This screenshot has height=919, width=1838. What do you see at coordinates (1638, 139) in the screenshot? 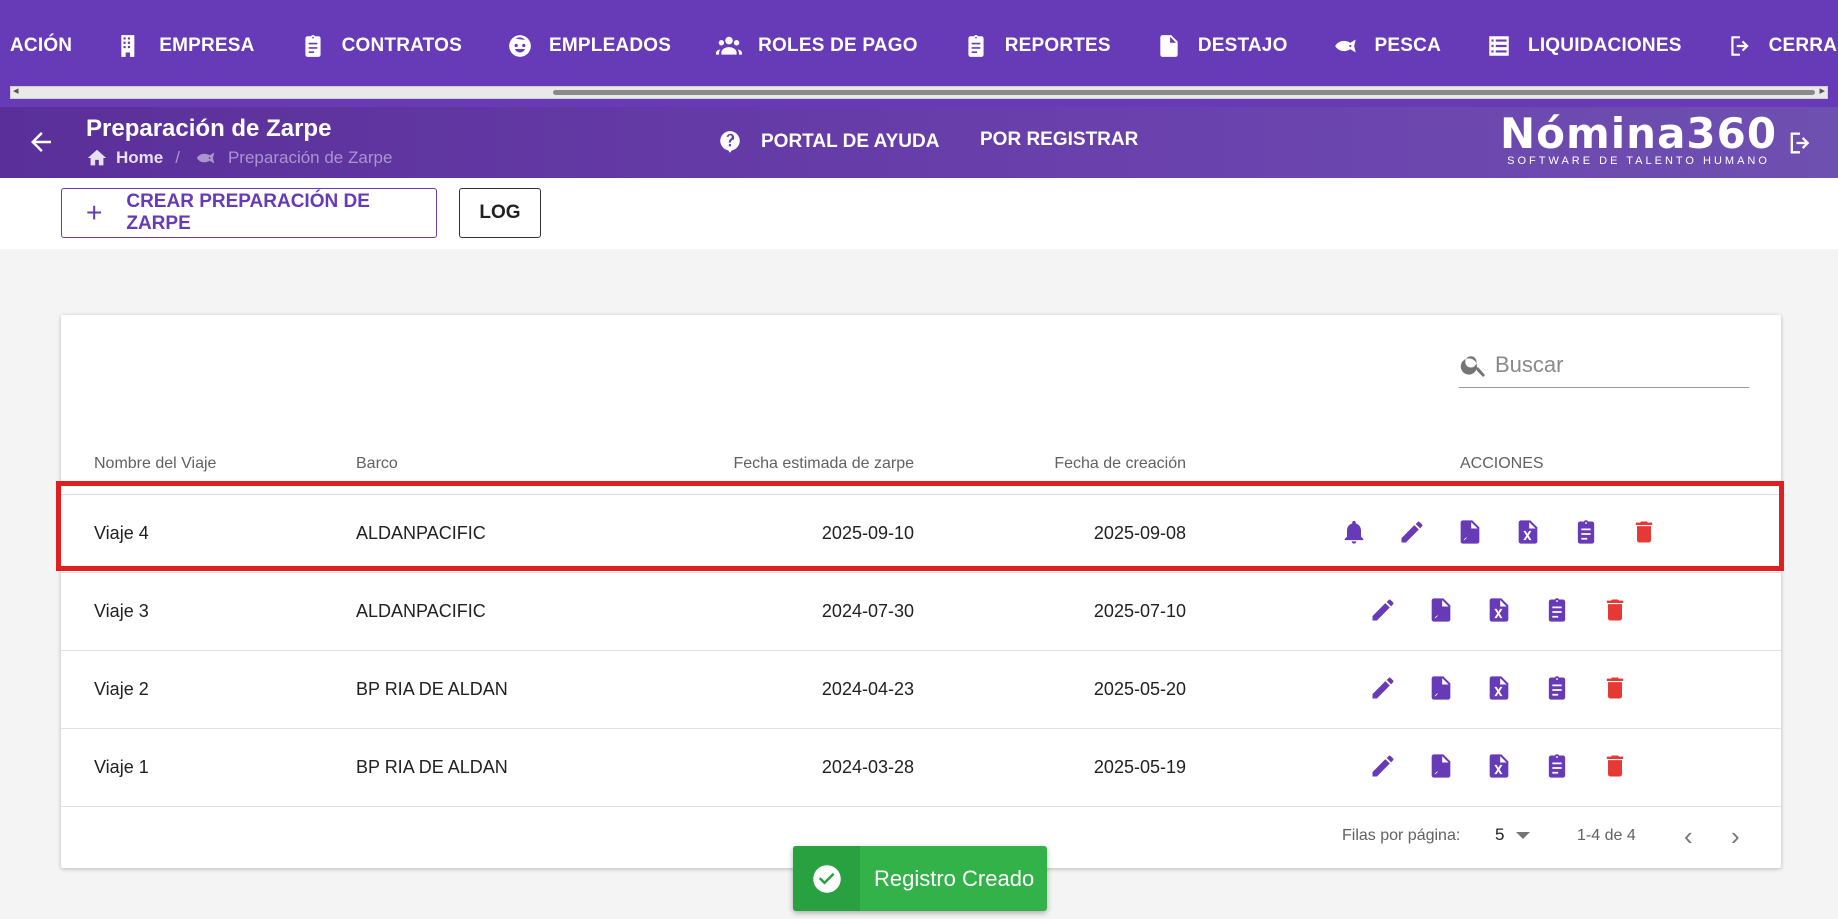
I see `logo: Nómina360 SOFTWARE DE TALENTO HUMANO` at bounding box center [1638, 139].